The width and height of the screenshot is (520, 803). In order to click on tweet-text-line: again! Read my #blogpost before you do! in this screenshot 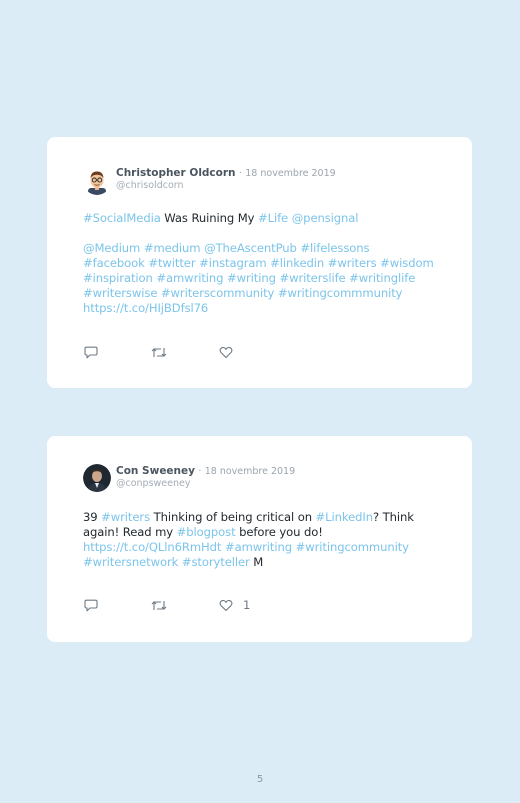, I will do `click(263, 532)`.